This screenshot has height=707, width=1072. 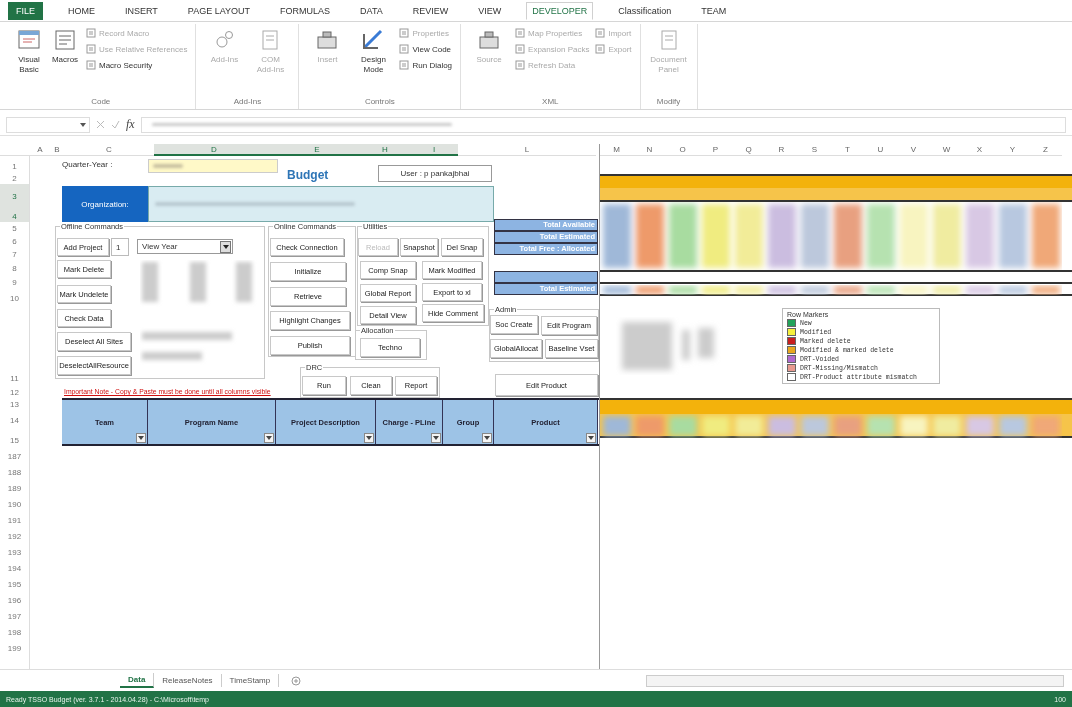 What do you see at coordinates (373, 60) in the screenshot?
I see `ribbon-button: Design Mode` at bounding box center [373, 60].